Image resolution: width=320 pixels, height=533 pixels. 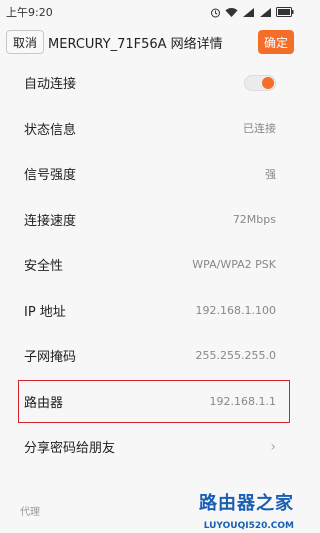 What do you see at coordinates (44, 267) in the screenshot?
I see `row-label: 安全性` at bounding box center [44, 267].